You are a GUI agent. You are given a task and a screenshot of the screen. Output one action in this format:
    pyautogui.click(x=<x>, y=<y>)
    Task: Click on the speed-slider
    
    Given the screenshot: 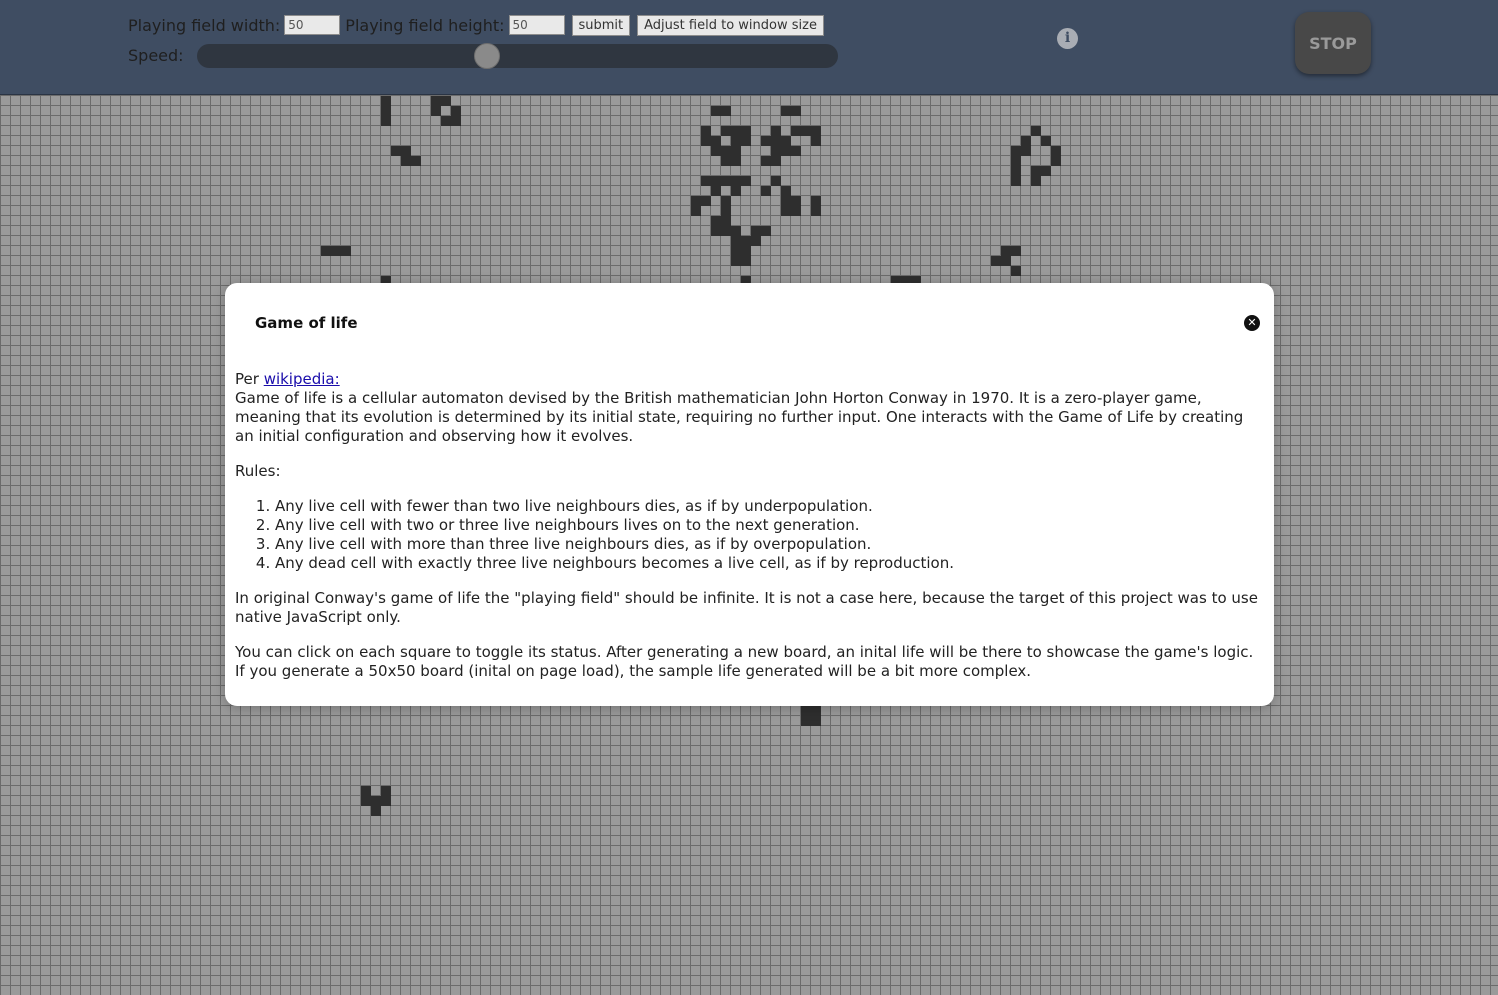 What is the action you would take?
    pyautogui.click(x=517, y=56)
    